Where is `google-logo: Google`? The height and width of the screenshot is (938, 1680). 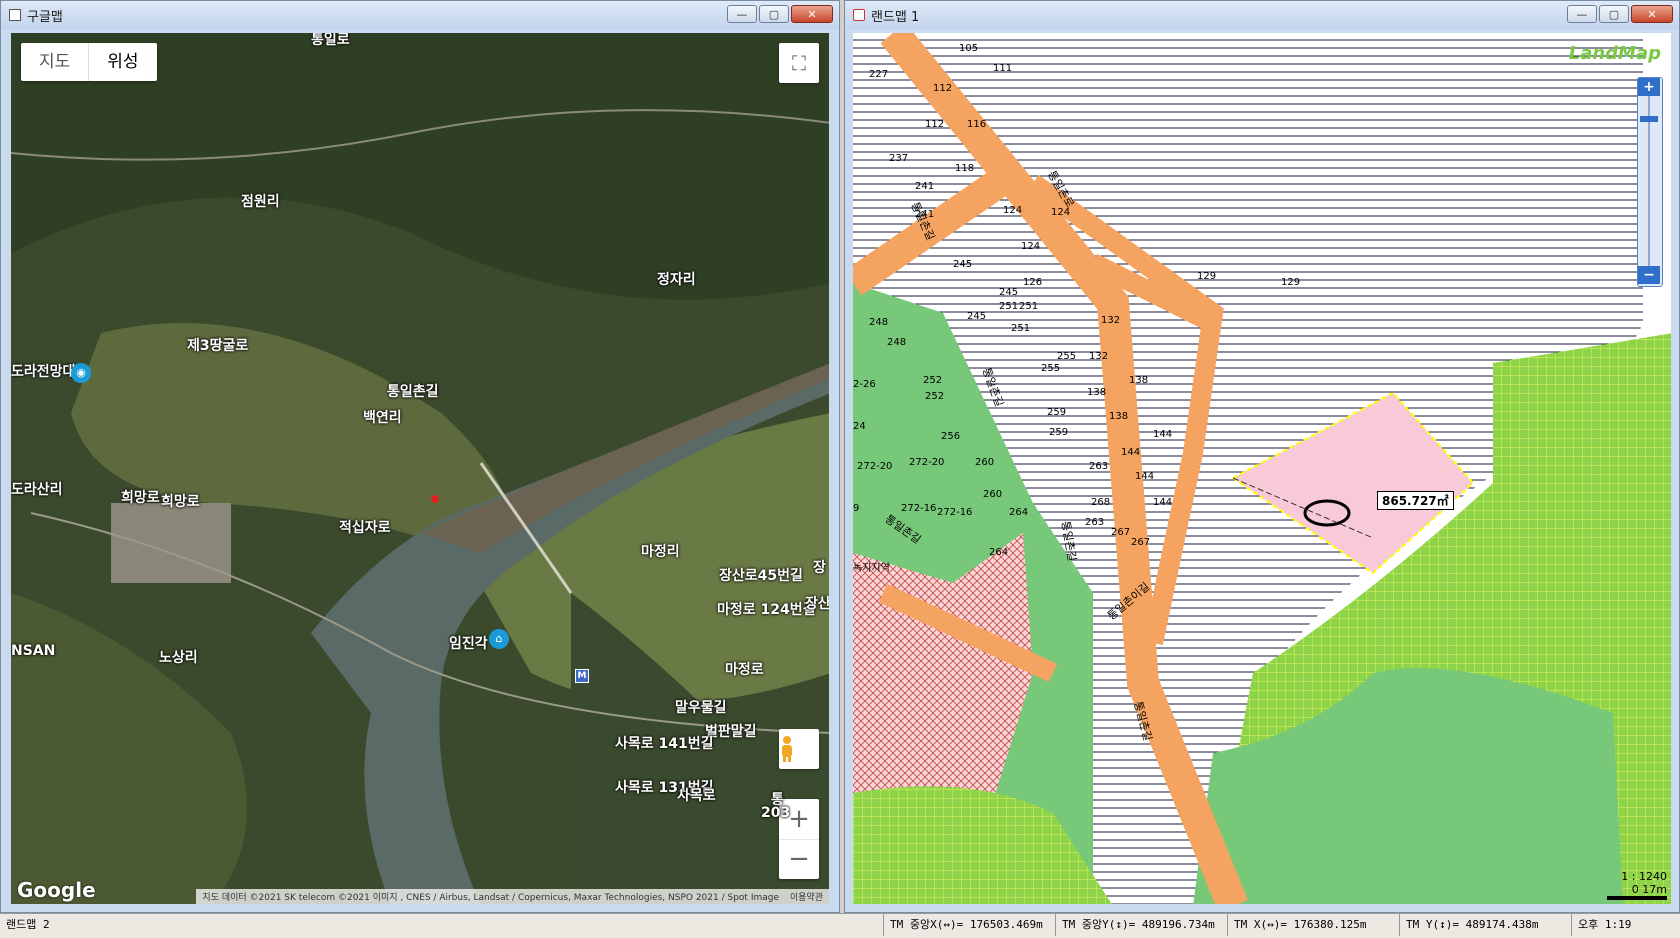
google-logo: Google is located at coordinates (56, 890).